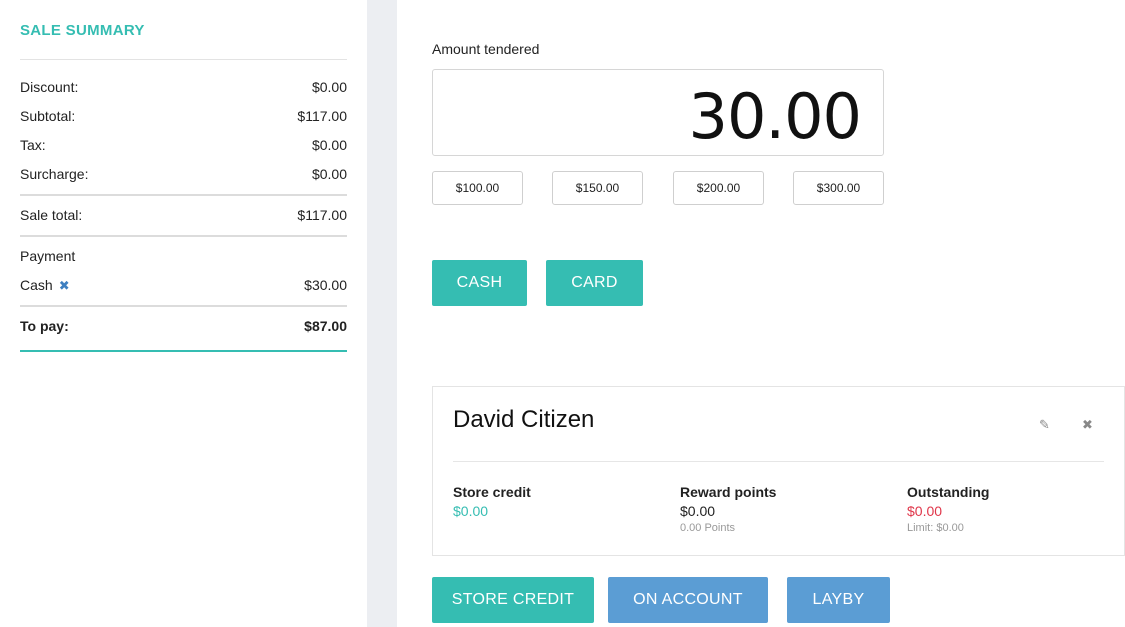 The height and width of the screenshot is (627, 1125). Describe the element at coordinates (329, 174) in the screenshot. I see `surcharge-value: $0.00` at that location.